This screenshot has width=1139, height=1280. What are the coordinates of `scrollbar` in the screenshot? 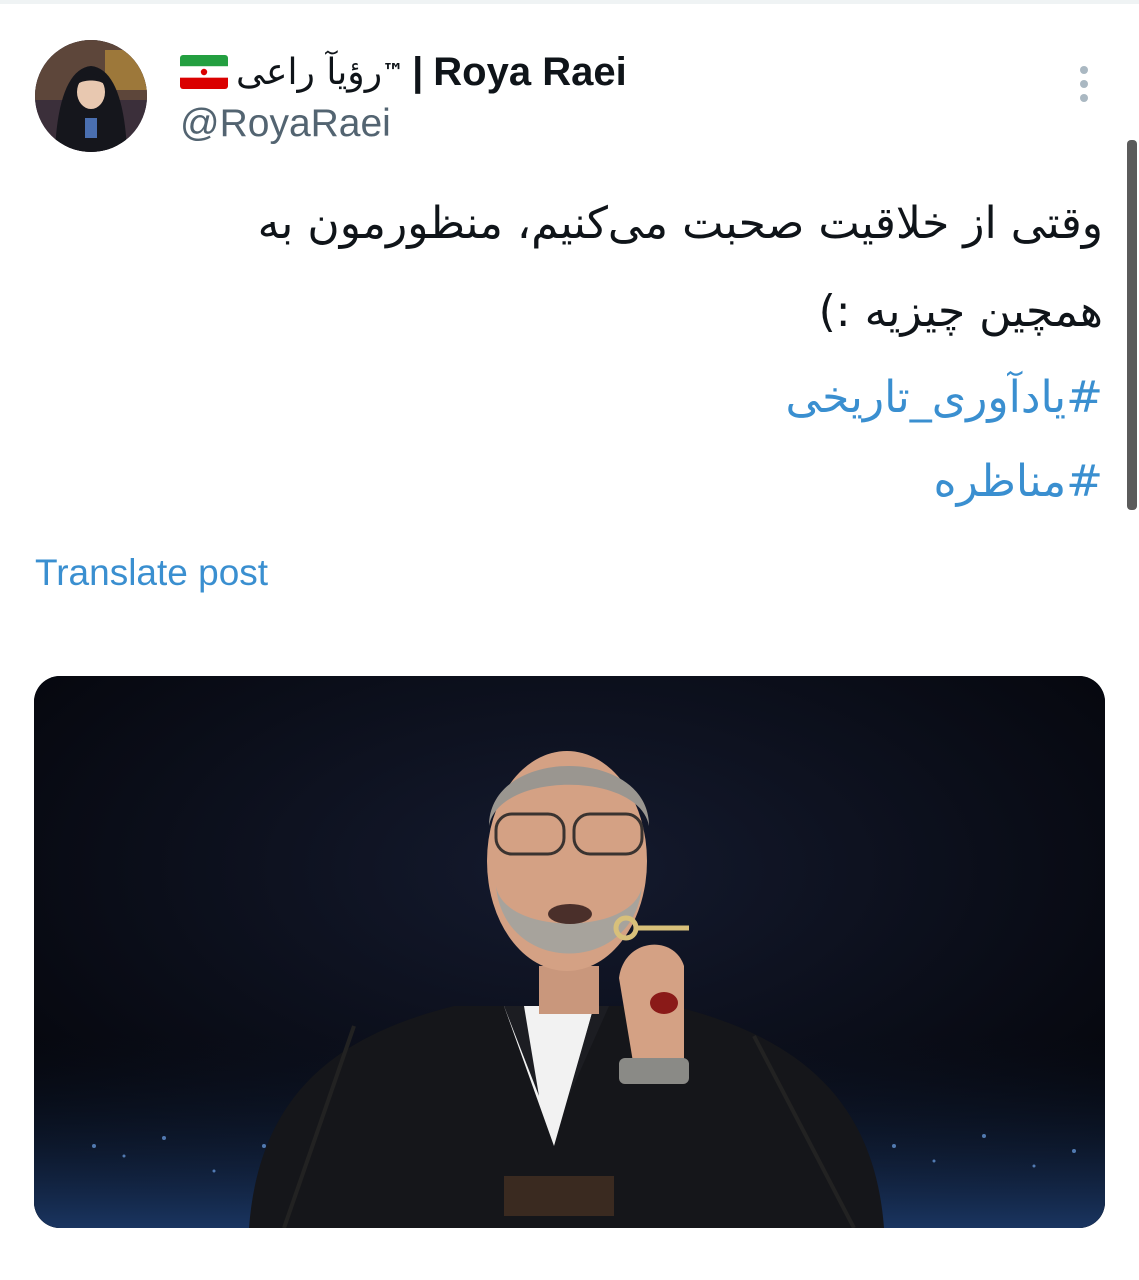 It's located at (1132, 325).